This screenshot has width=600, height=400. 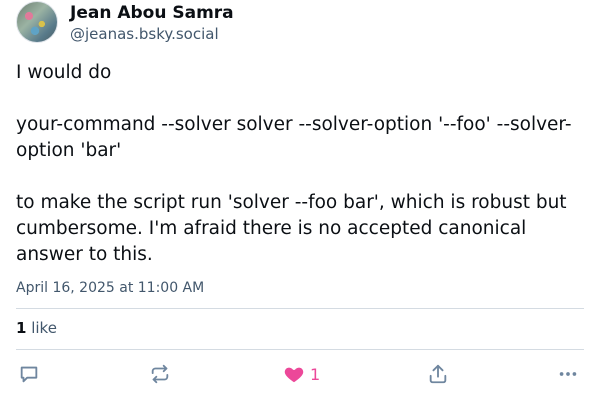 What do you see at coordinates (300, 24) in the screenshot?
I see `post-header: Jean Abou Samra @jeanas.bsky.social` at bounding box center [300, 24].